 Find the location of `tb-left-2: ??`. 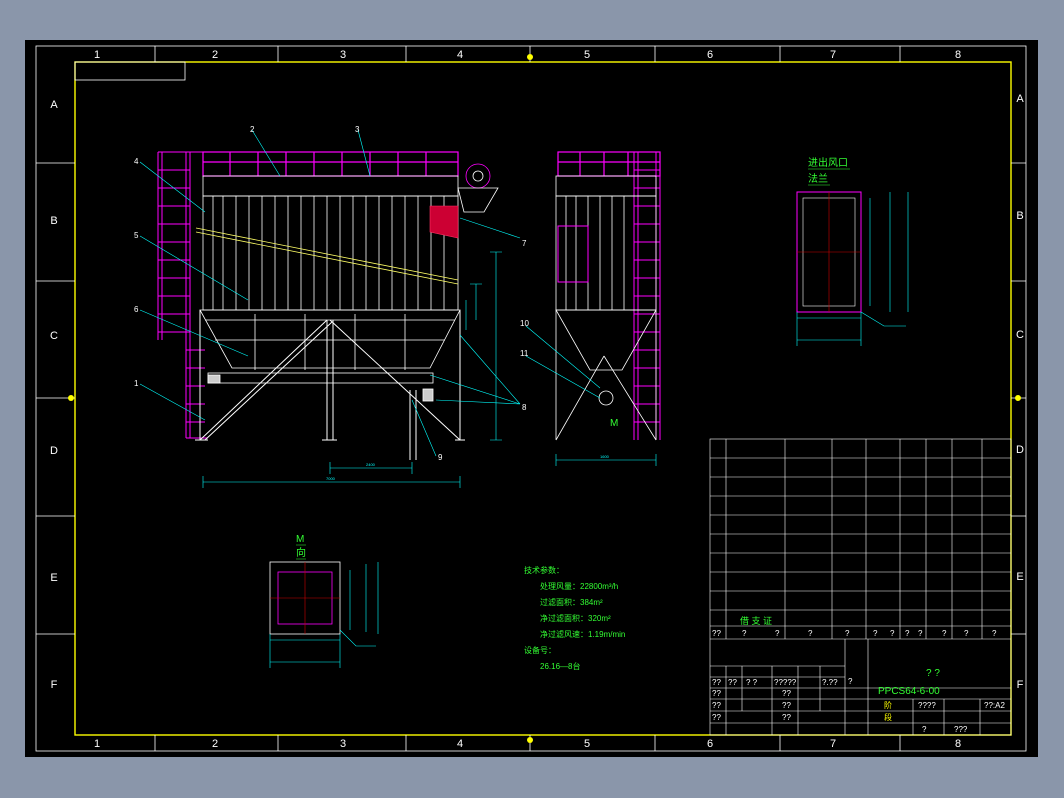

tb-left-2: ?? is located at coordinates (732, 682).